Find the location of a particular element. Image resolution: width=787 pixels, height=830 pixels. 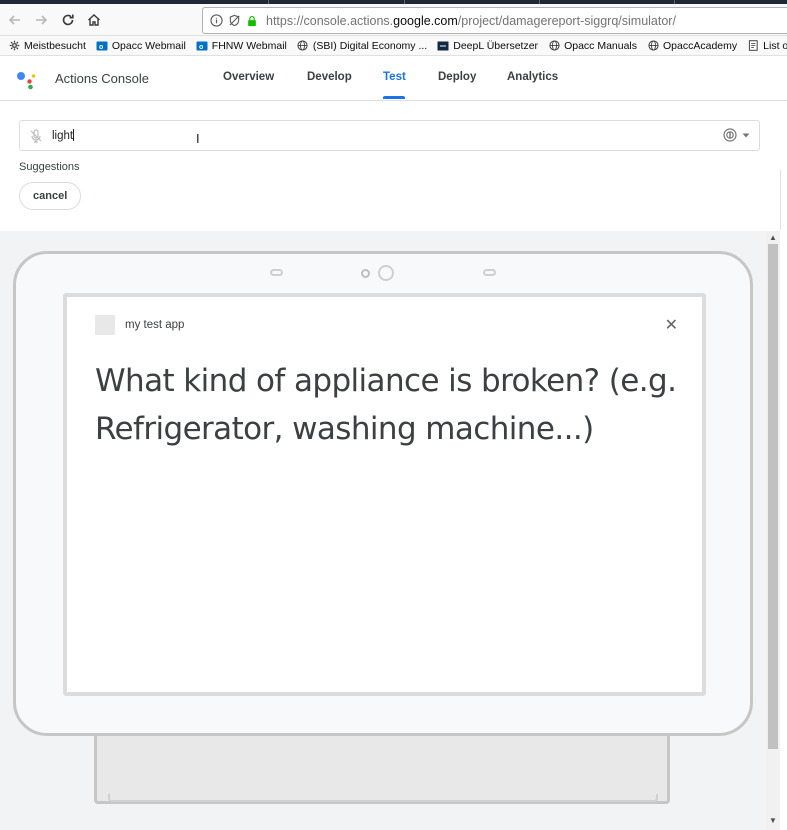

bookmark-label: List of SQL Com is located at coordinates (775, 45).